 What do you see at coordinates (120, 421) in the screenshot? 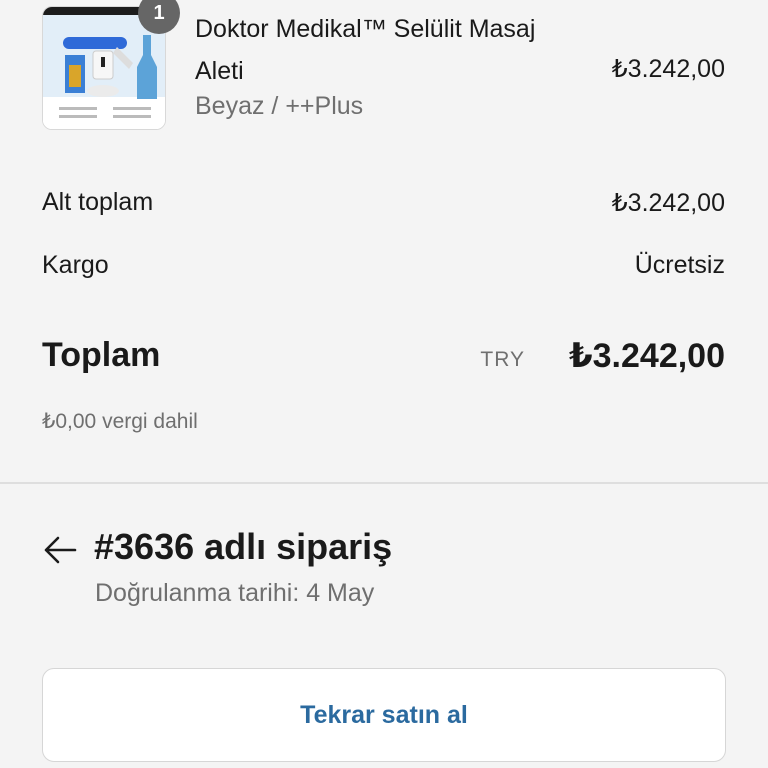
I see `tax-note: ₺0,00 vergi dahil` at bounding box center [120, 421].